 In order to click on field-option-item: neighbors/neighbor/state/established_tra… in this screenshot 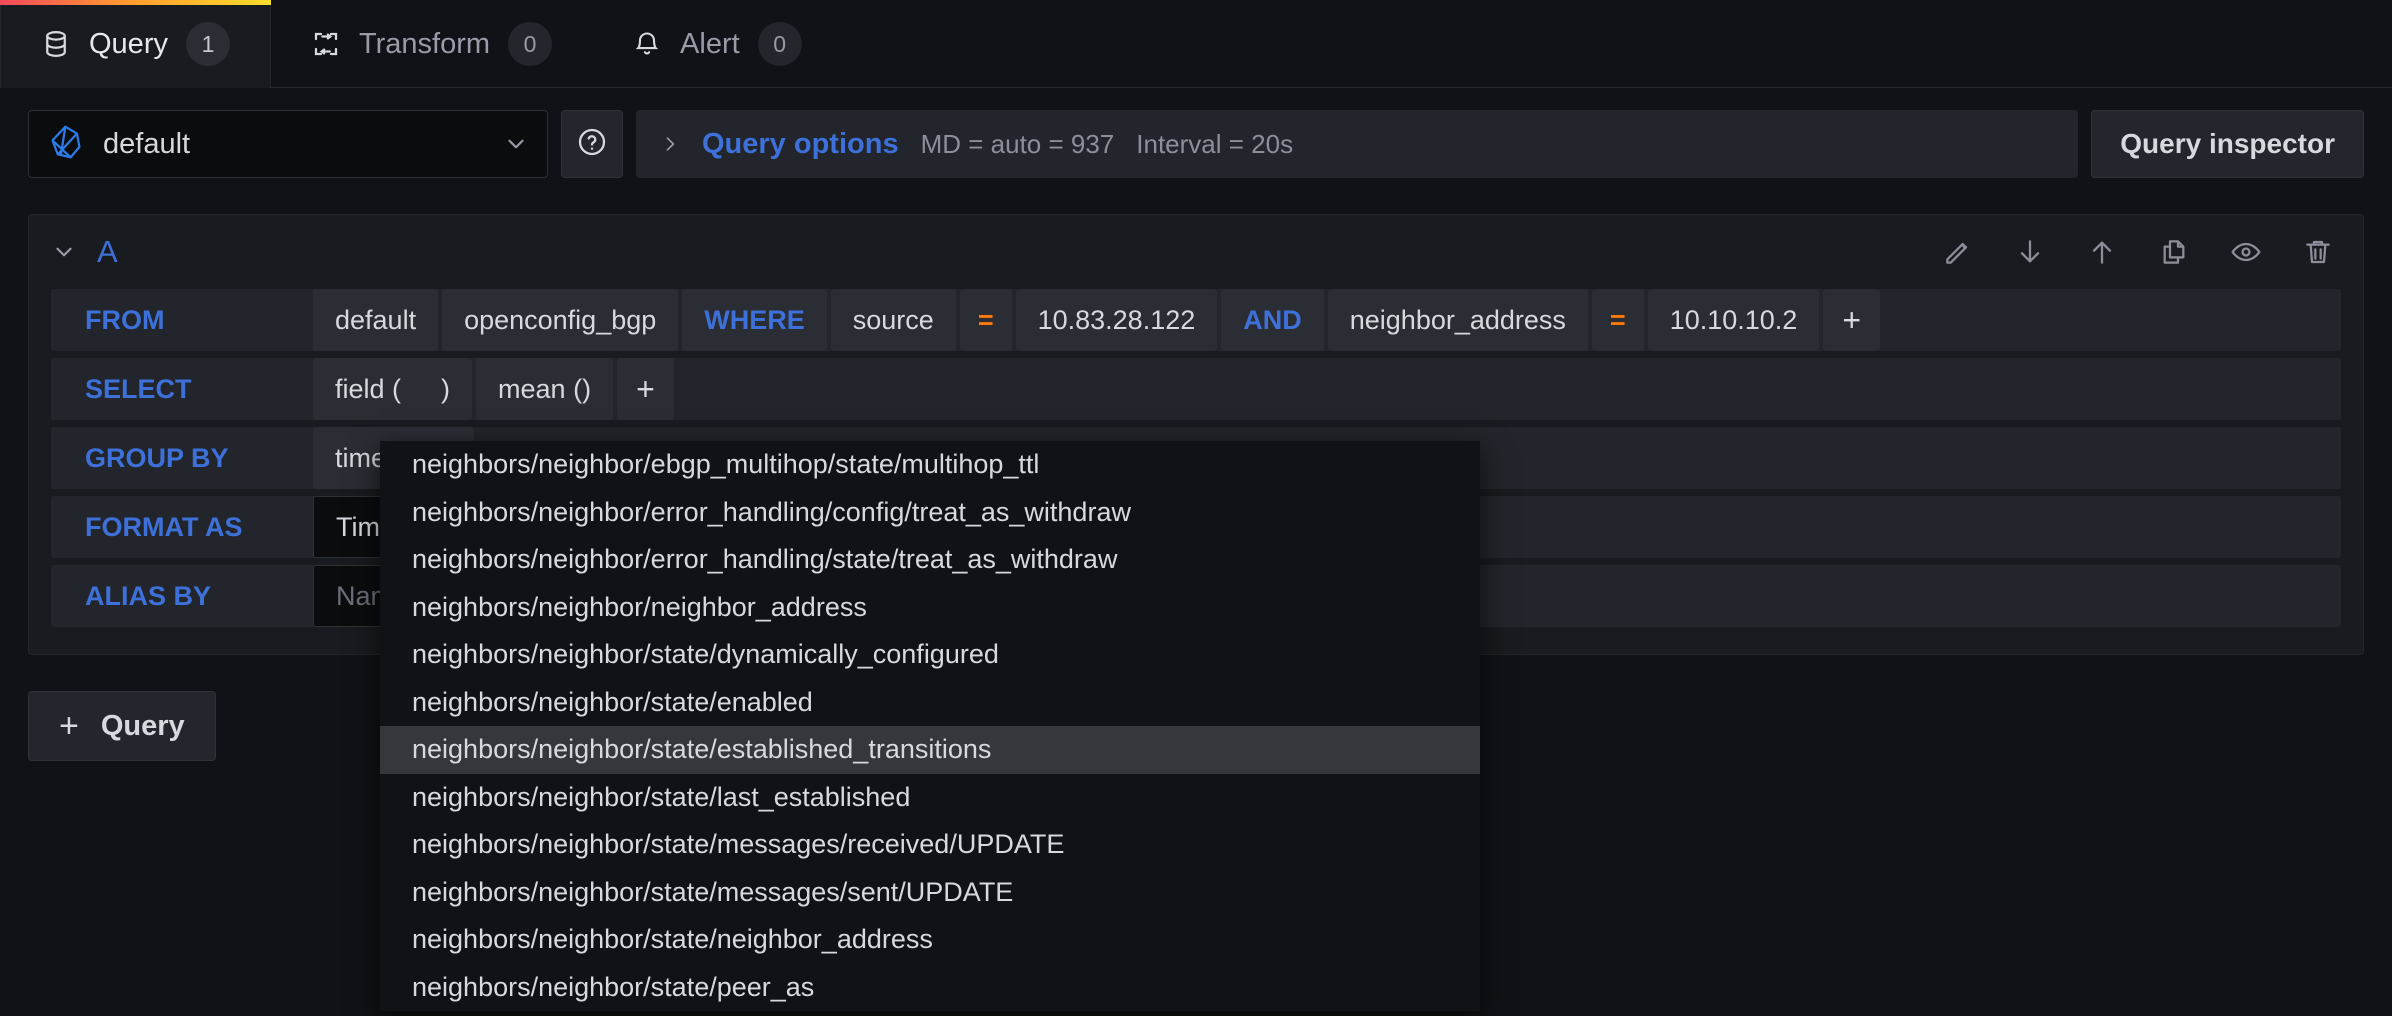, I will do `click(930, 750)`.